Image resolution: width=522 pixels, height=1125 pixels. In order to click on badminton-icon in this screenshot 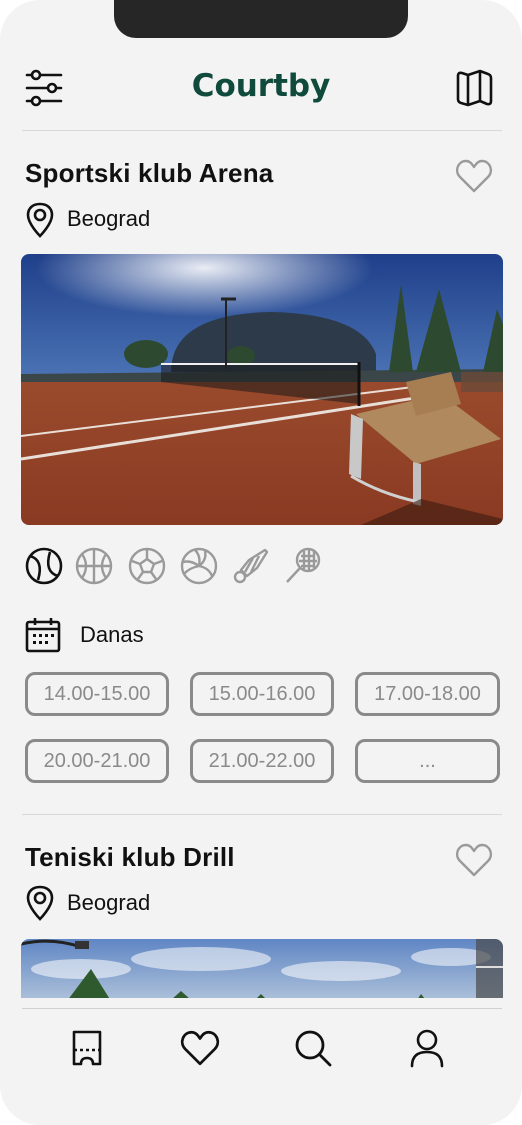, I will do `click(251, 566)`.